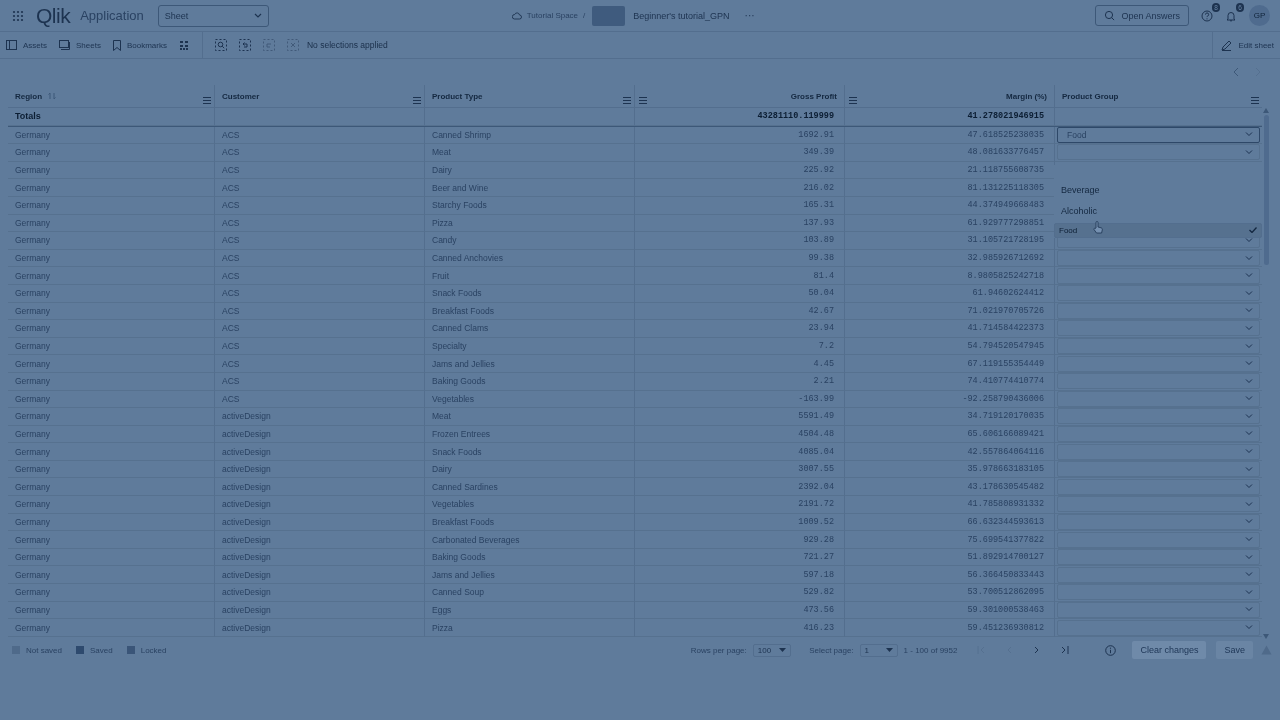 The height and width of the screenshot is (720, 1280). What do you see at coordinates (80, 45) in the screenshot?
I see `sheets-button: Sheets` at bounding box center [80, 45].